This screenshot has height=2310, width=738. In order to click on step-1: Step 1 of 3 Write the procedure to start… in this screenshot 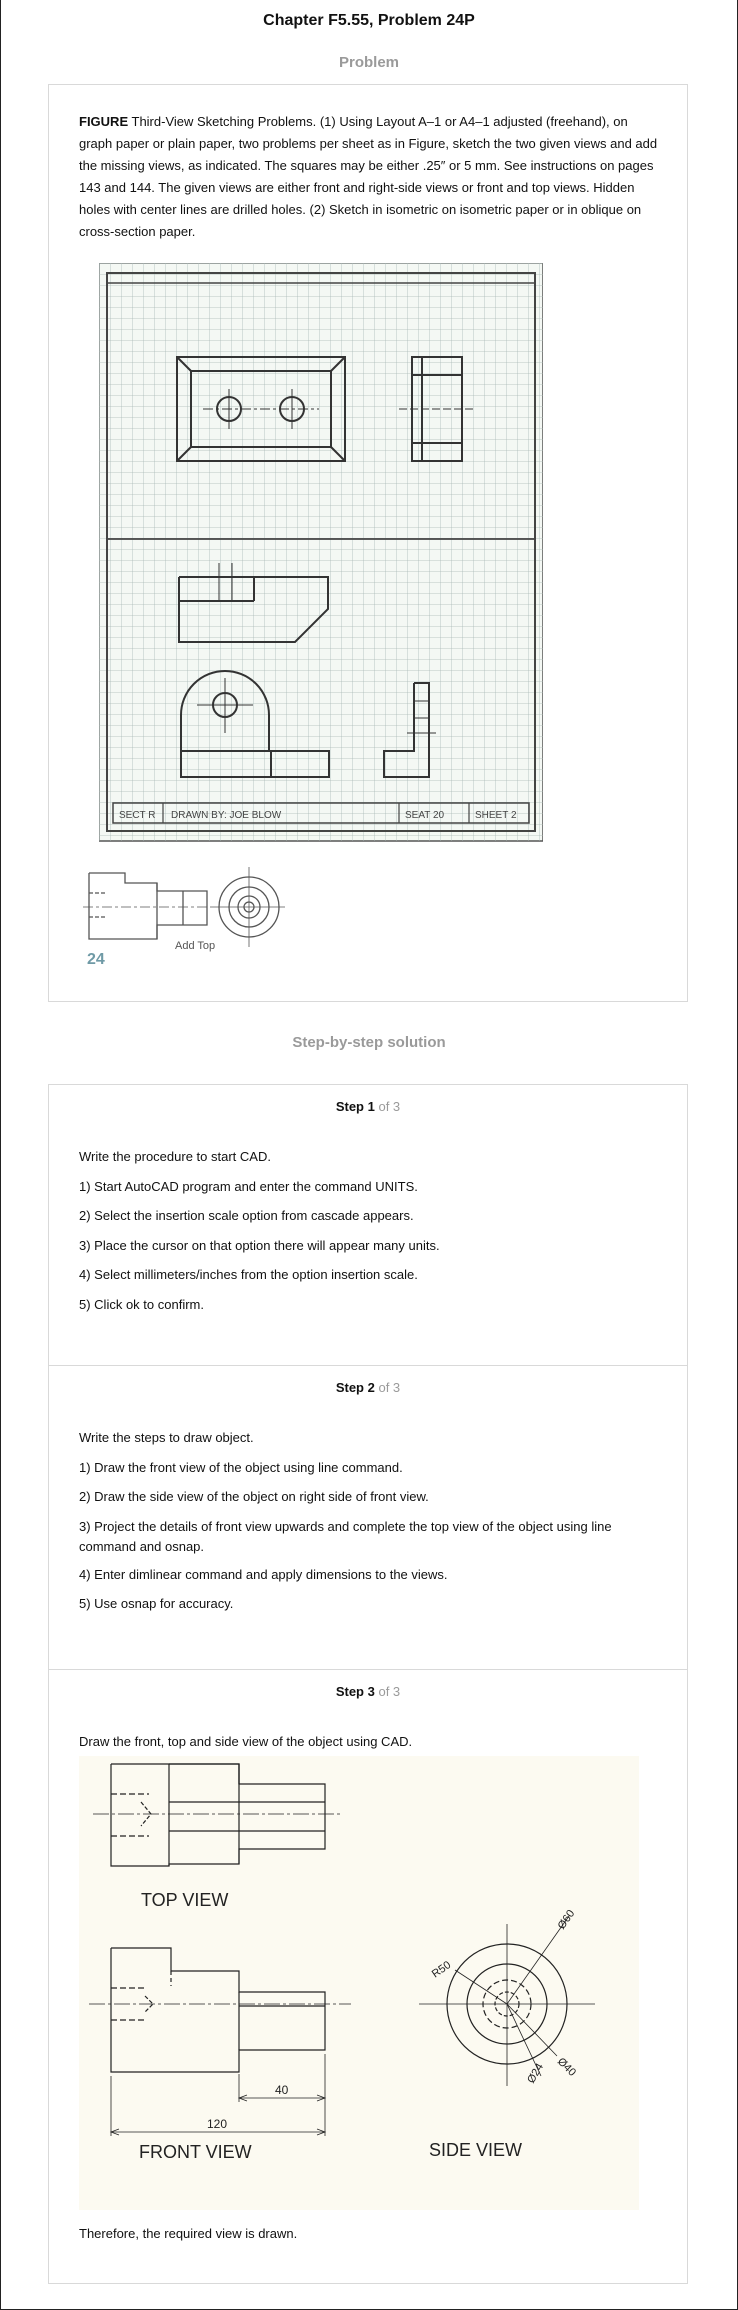, I will do `click(368, 1225)`.